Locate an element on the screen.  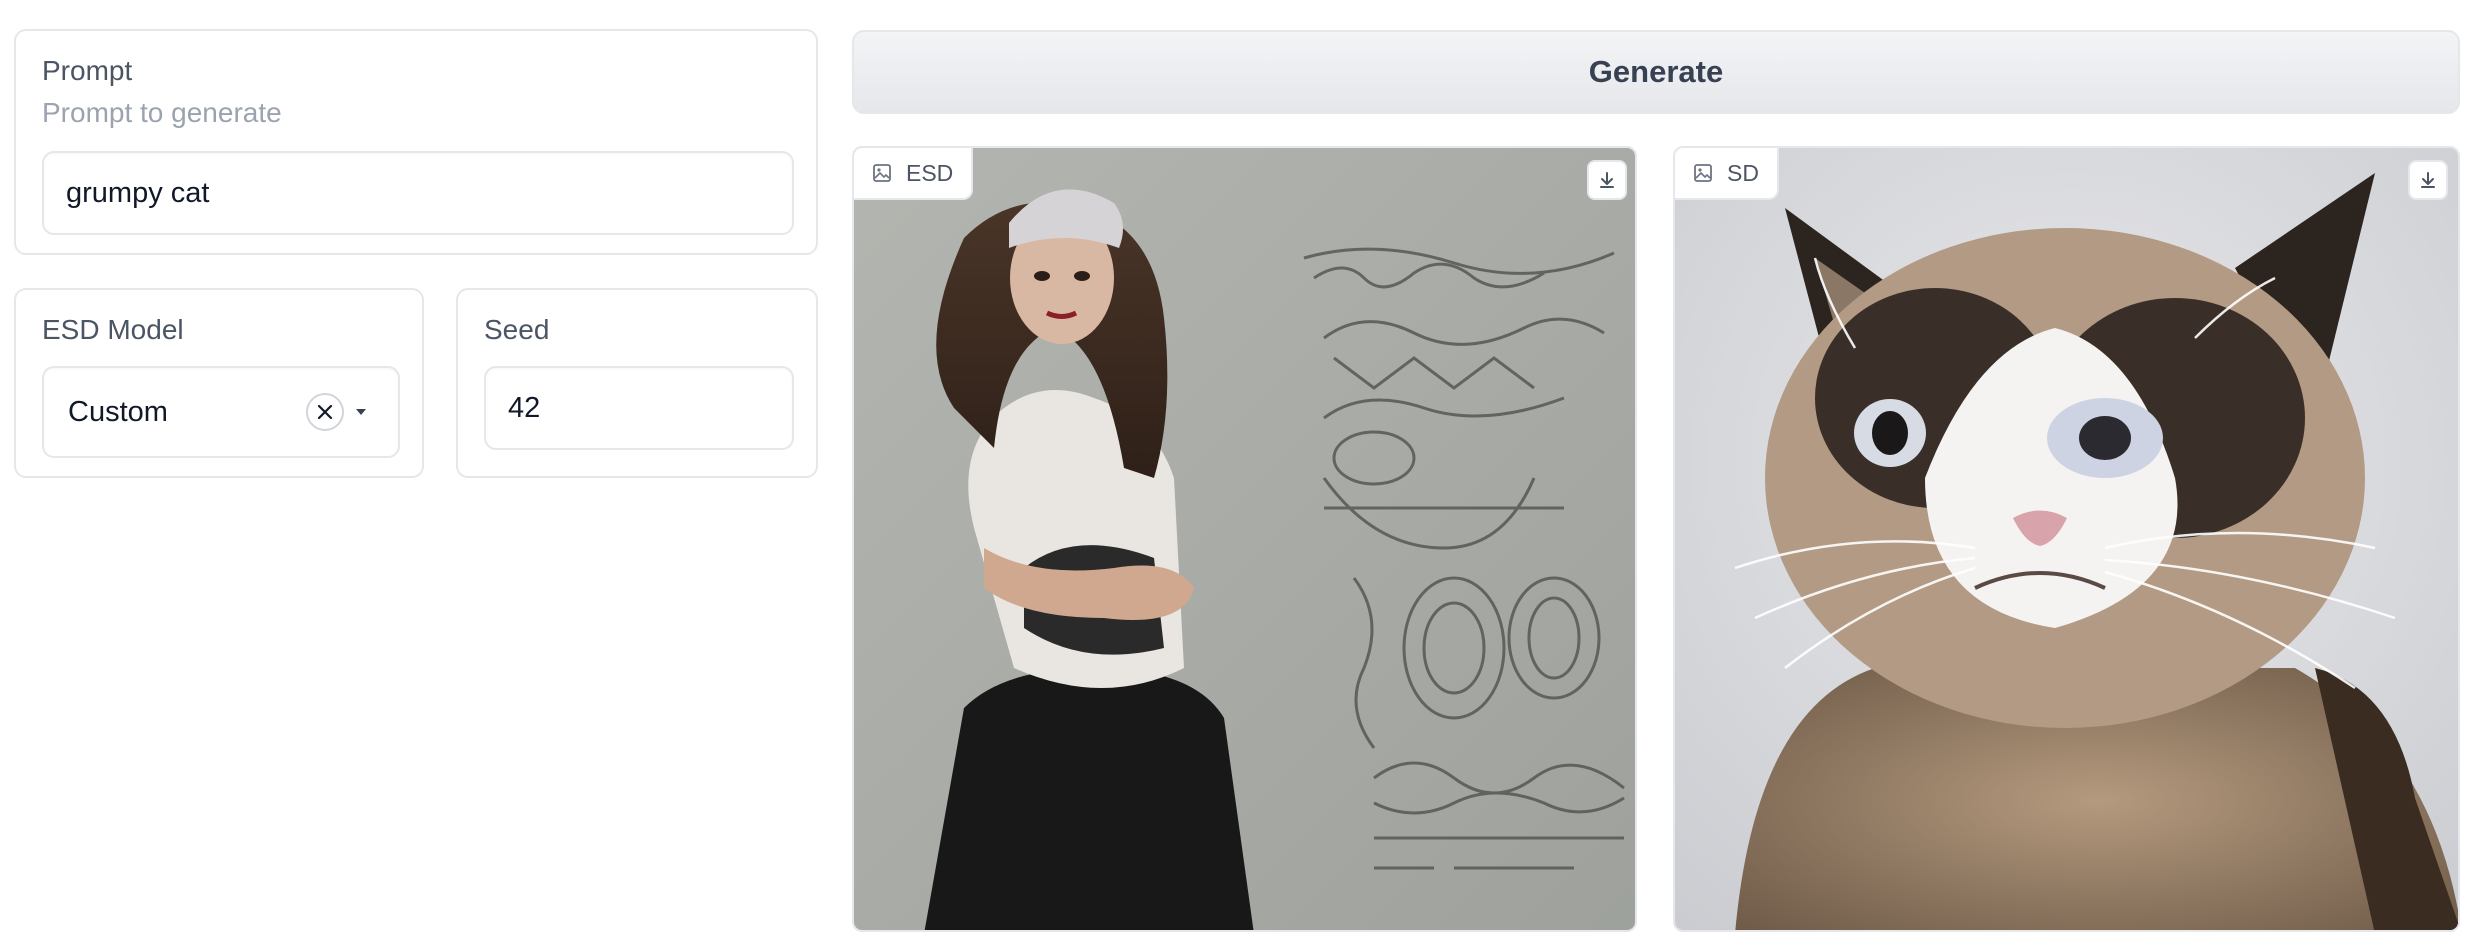
sd-download-button is located at coordinates (2428, 180).